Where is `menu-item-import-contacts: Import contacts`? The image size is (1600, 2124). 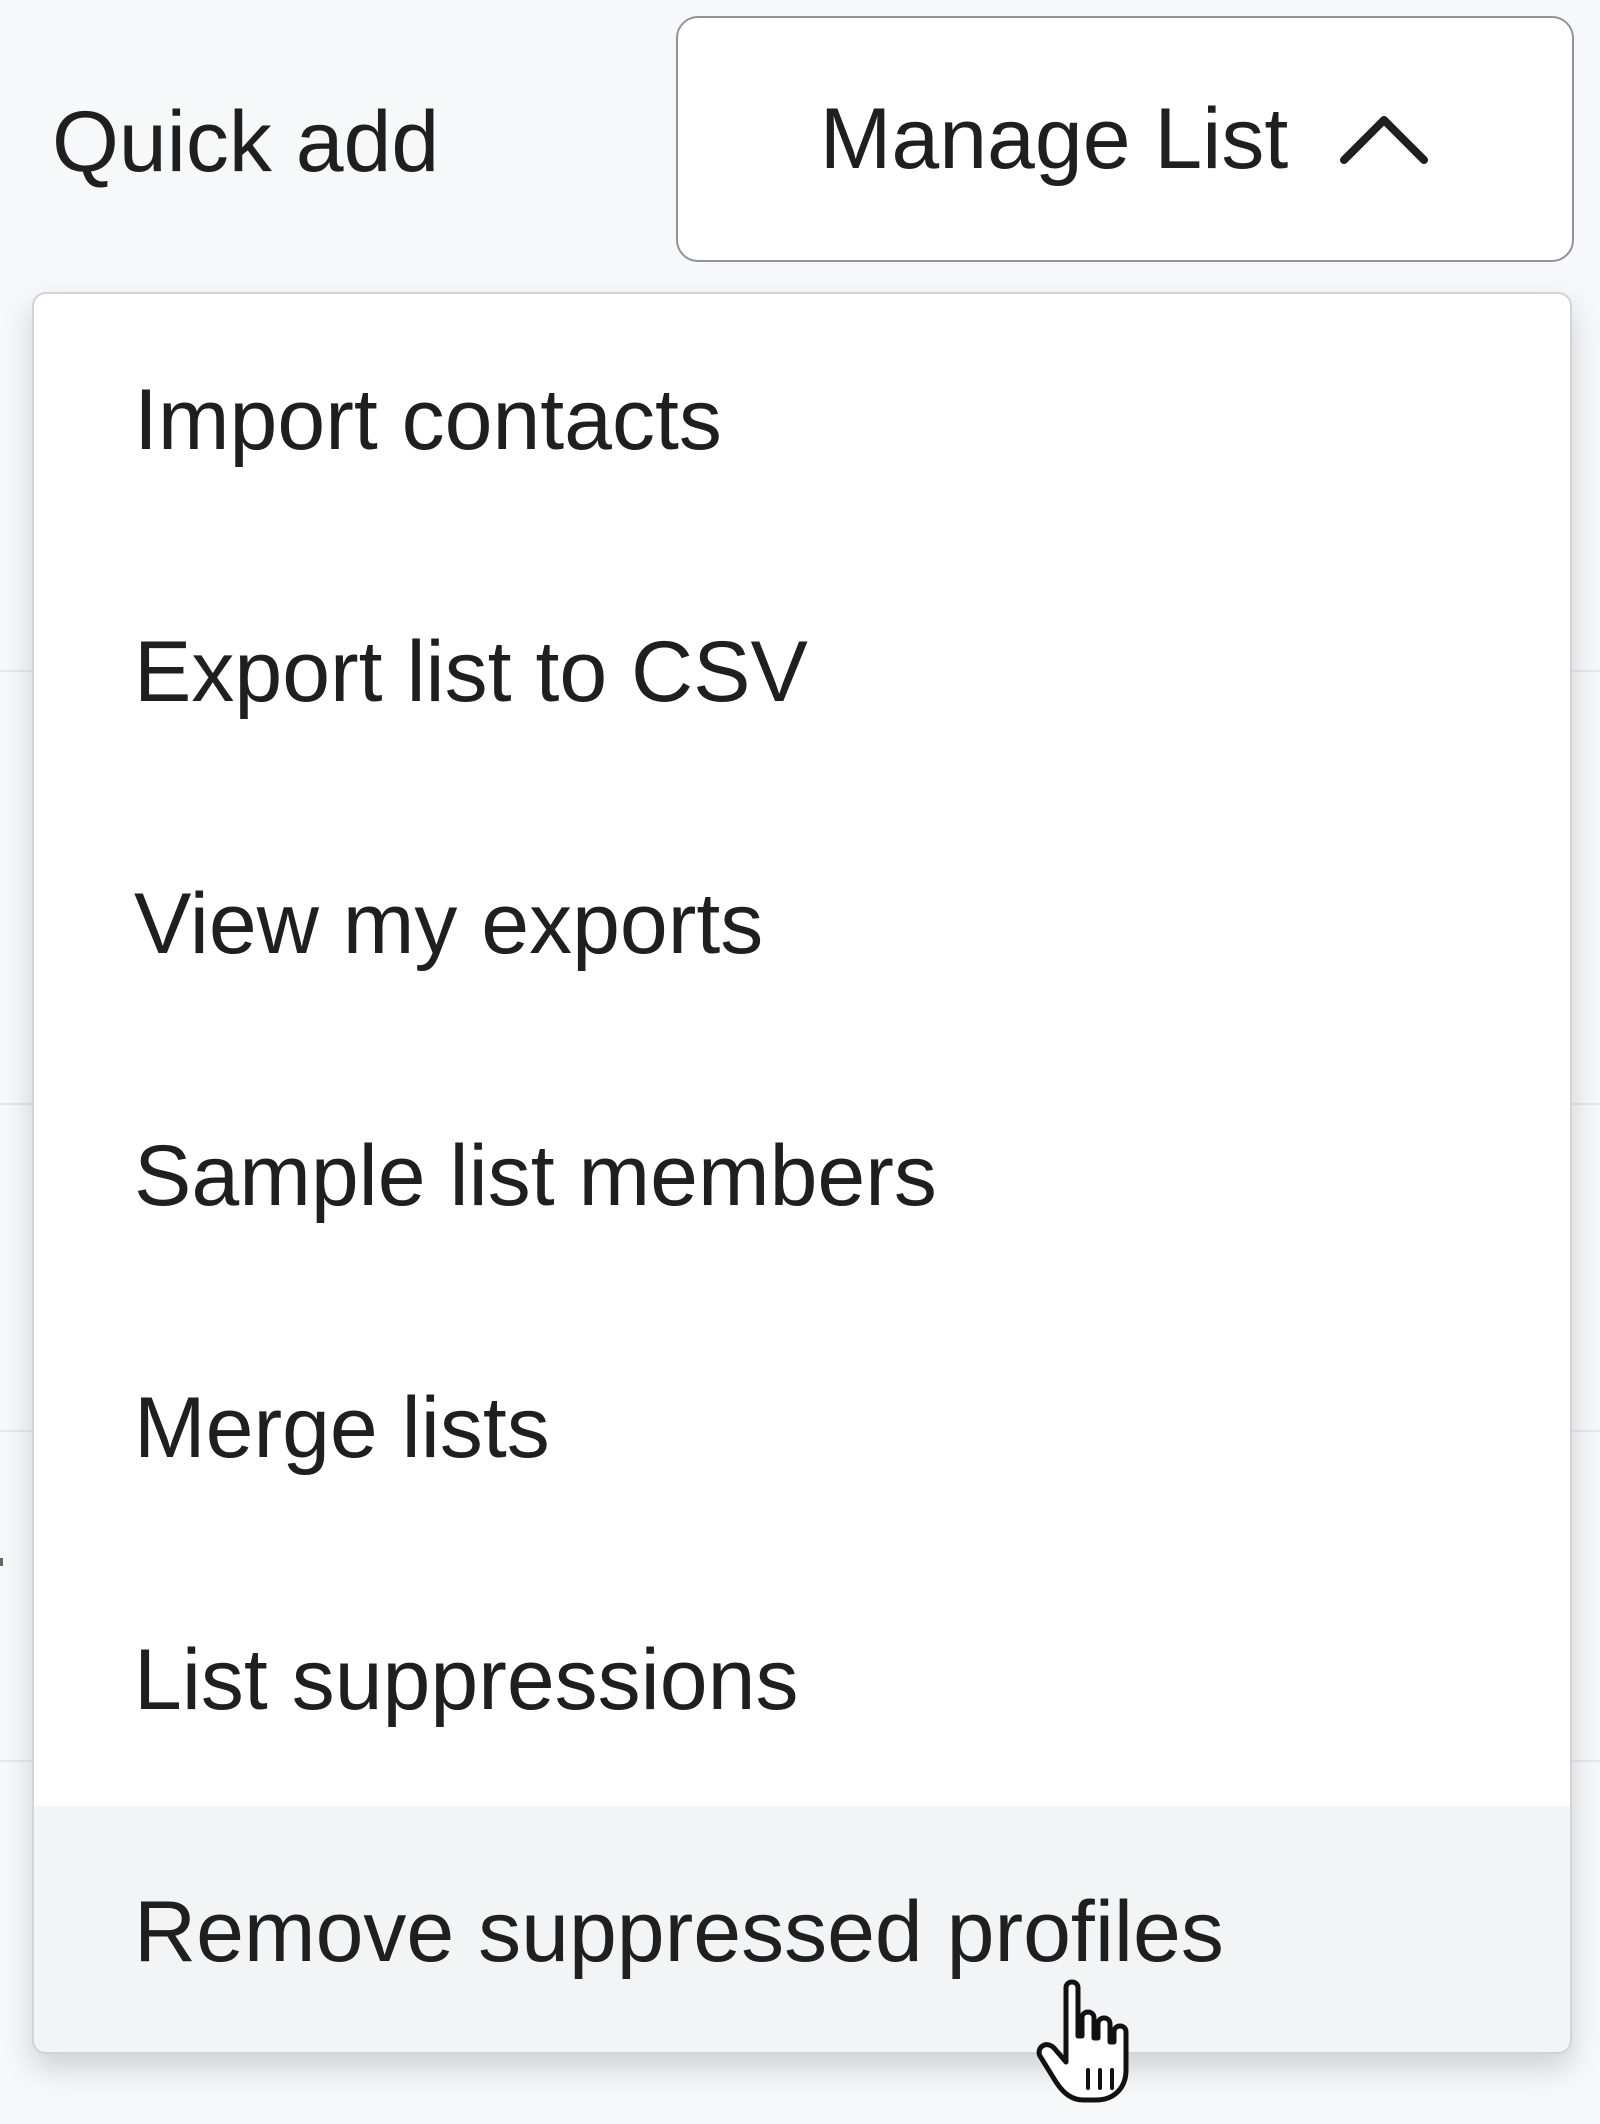 menu-item-import-contacts: Import contacts is located at coordinates (802, 420).